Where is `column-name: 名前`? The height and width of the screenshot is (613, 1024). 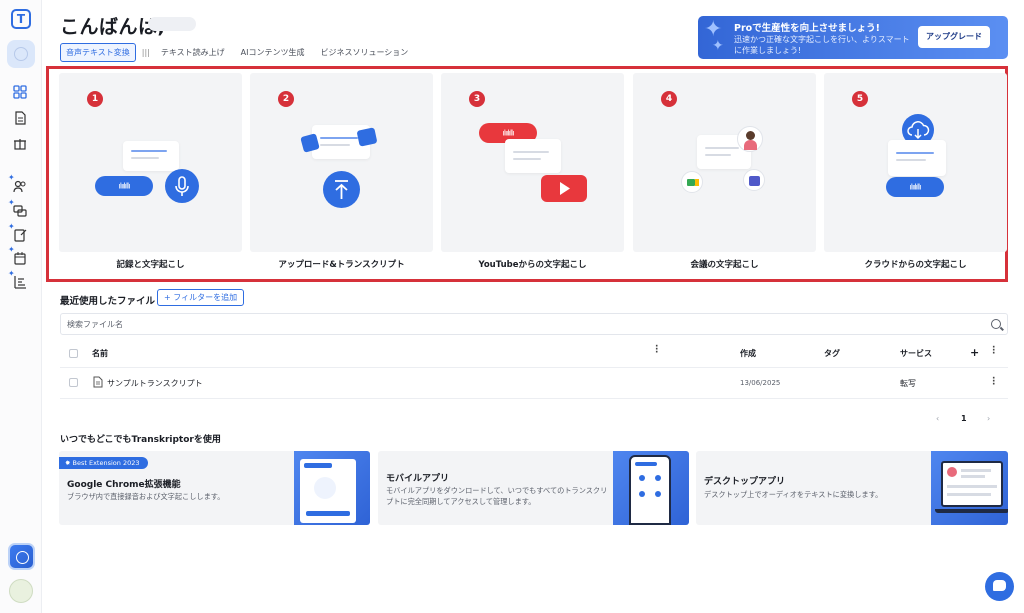
column-name: 名前 is located at coordinates (100, 353).